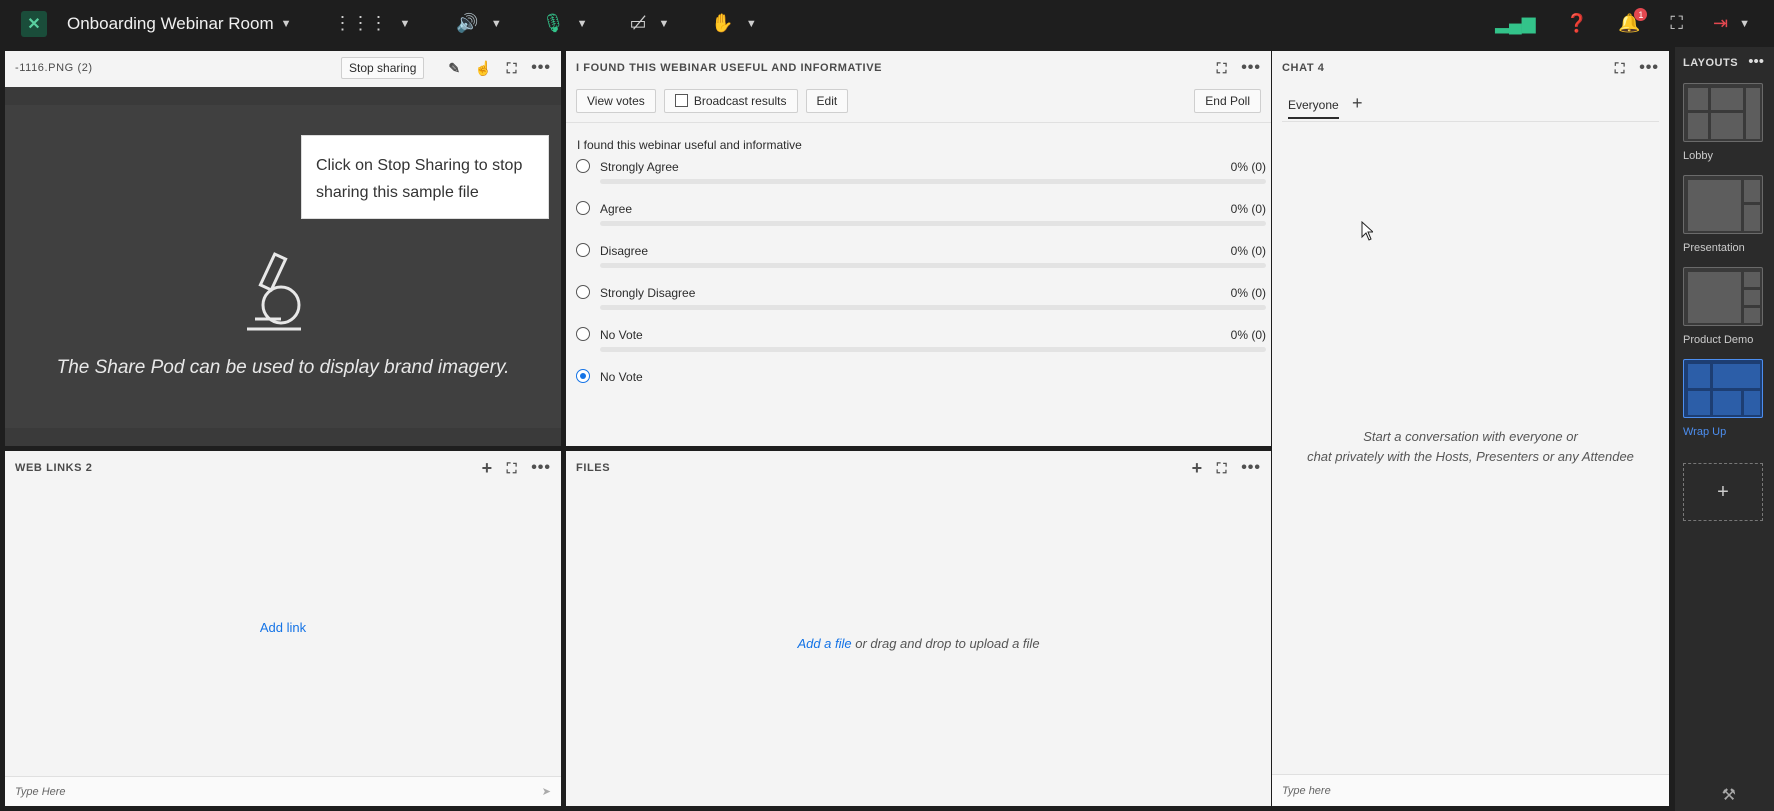 This screenshot has width=1774, height=811. Describe the element at coordinates (1470, 68) in the screenshot. I see `chat-pod-header: CHAT 4 ⛶ •••` at that location.